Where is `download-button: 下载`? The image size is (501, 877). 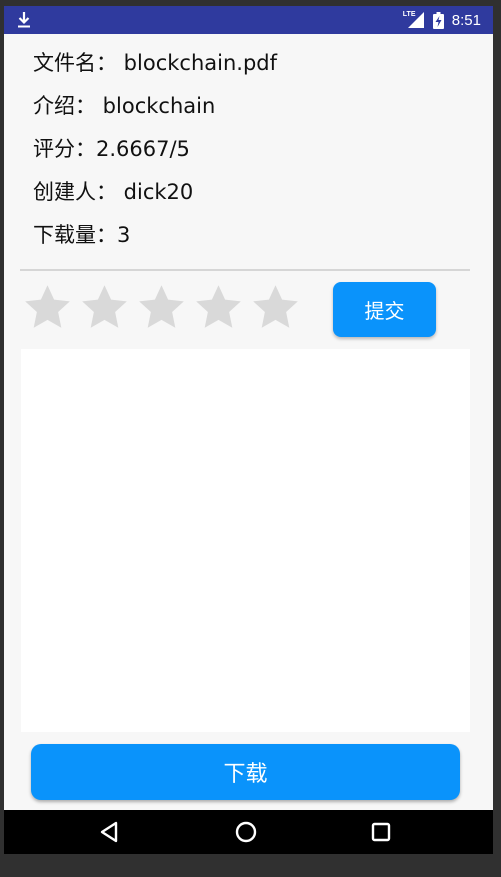 download-button: 下载 is located at coordinates (245, 772).